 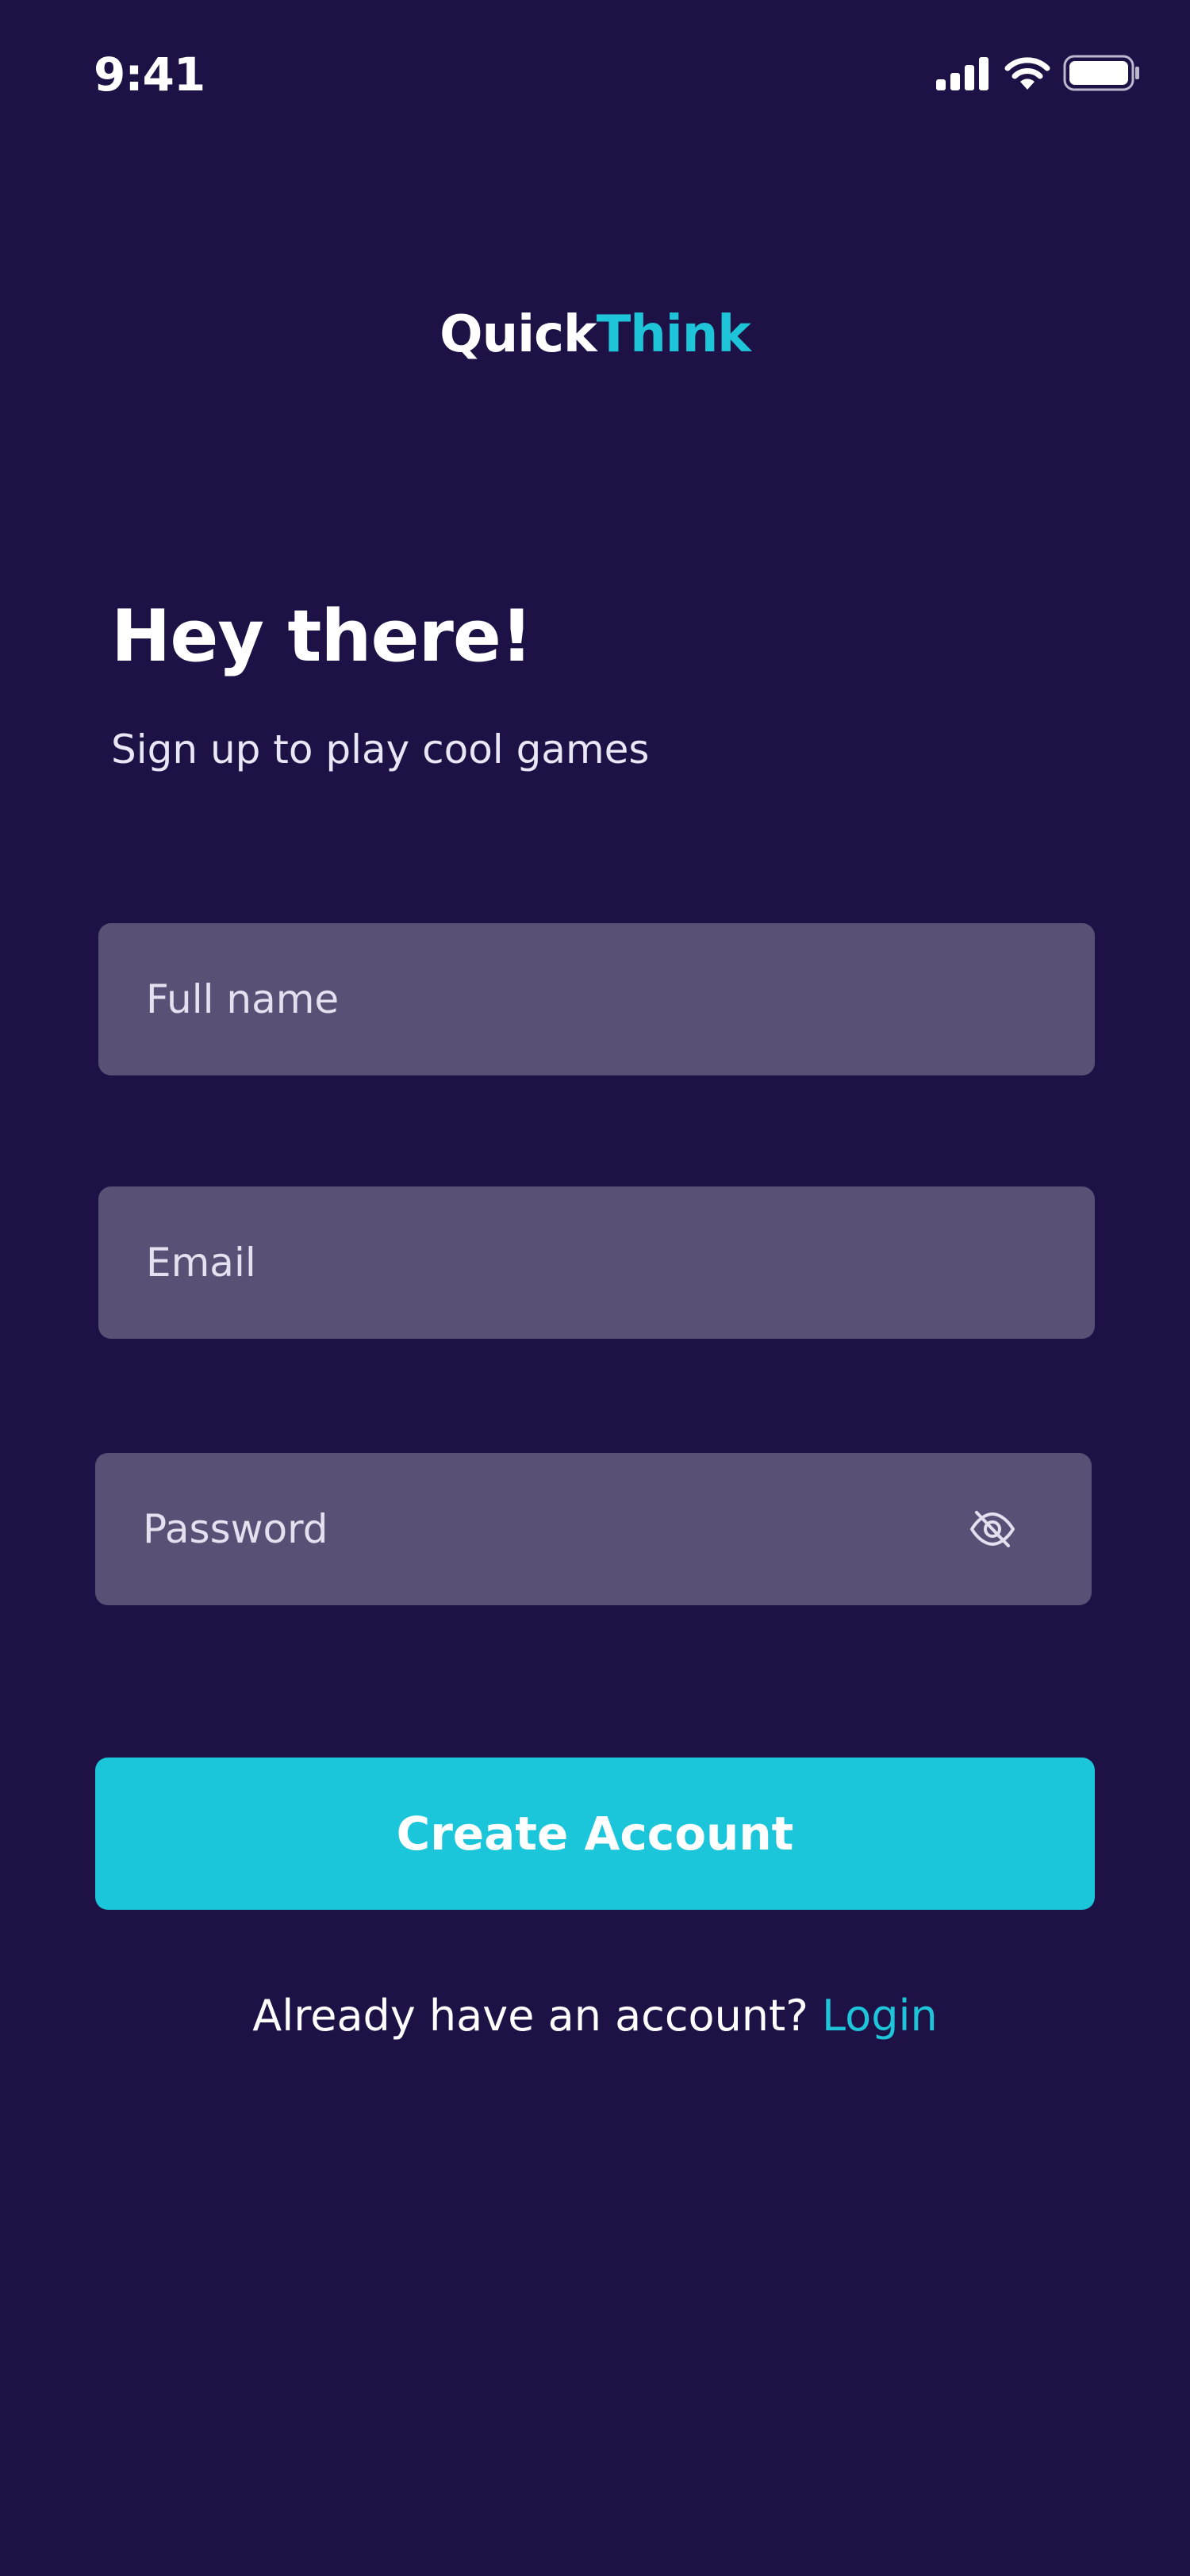 I want to click on app-logo: QuickThink, so click(x=595, y=335).